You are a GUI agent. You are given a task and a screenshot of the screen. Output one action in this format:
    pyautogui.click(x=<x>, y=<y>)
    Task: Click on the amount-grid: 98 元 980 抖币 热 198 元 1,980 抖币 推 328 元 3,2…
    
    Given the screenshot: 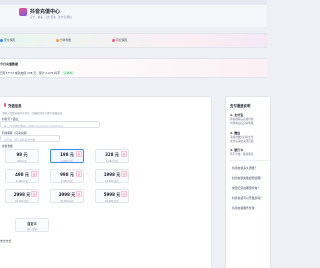 What is the action you would take?
    pyautogui.click(x=72, y=184)
    